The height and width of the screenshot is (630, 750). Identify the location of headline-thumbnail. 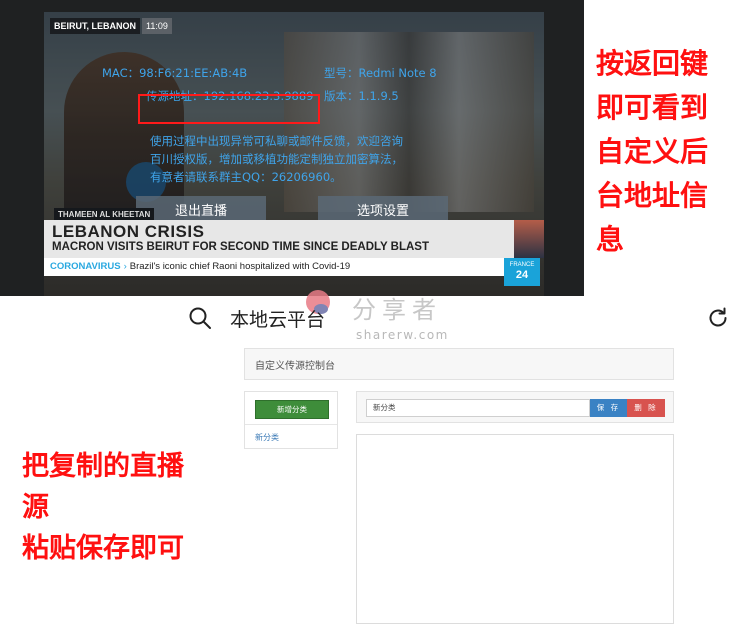
(529, 239).